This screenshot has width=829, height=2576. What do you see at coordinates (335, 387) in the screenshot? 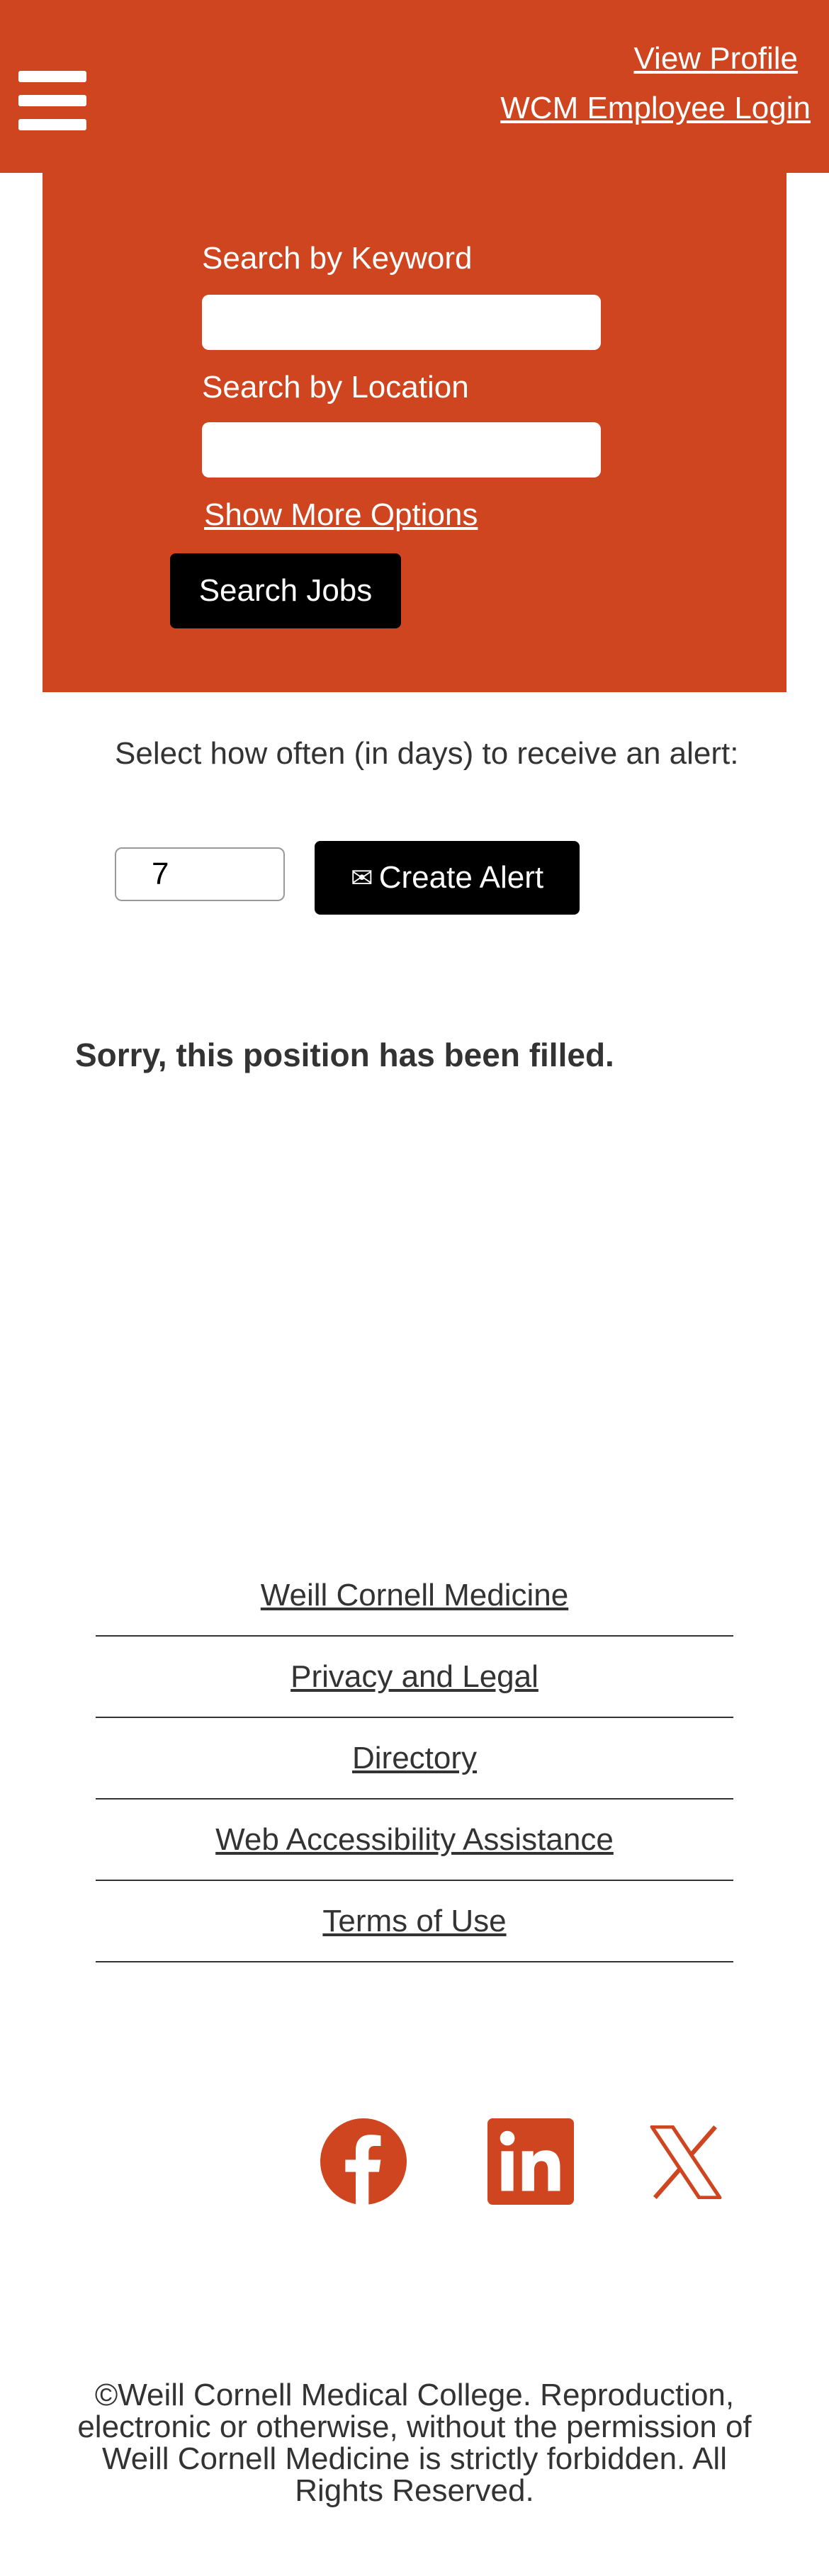
I see `location-label: Search by Location` at bounding box center [335, 387].